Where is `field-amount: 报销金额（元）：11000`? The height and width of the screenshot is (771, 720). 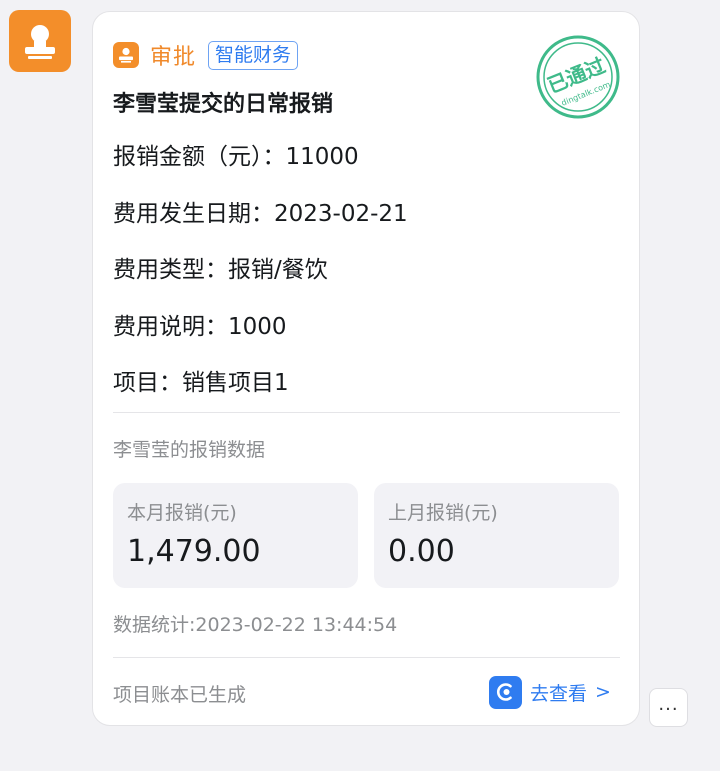 field-amount: 报销金额（元）：11000 is located at coordinates (236, 157).